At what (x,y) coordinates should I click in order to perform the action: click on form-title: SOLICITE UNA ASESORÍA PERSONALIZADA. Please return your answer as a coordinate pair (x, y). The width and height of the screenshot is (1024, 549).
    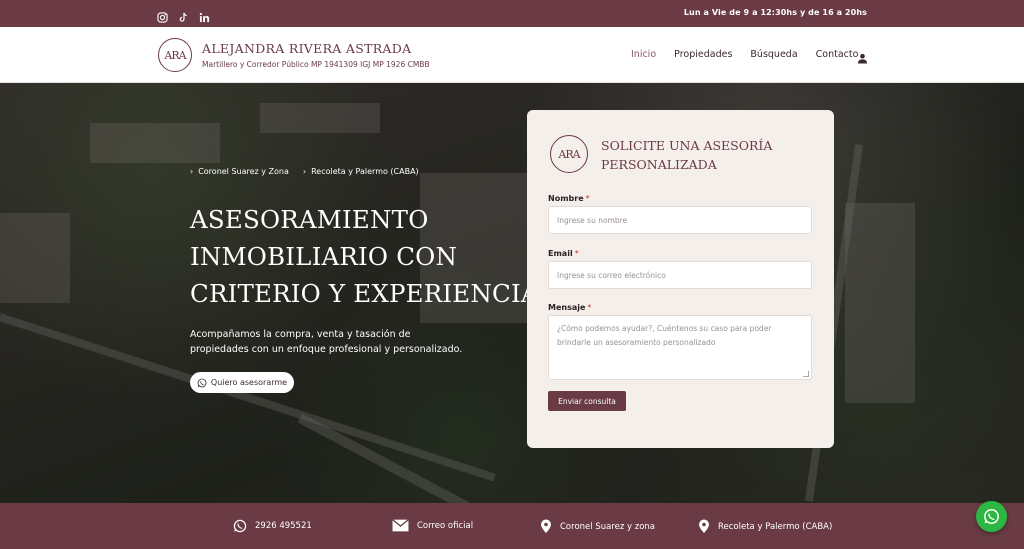
    Looking at the image, I should click on (686, 155).